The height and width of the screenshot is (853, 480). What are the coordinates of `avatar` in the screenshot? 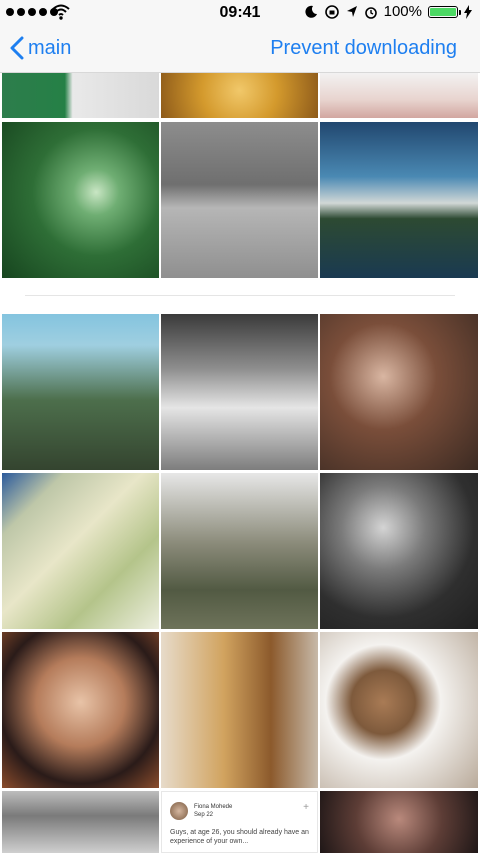 It's located at (179, 811).